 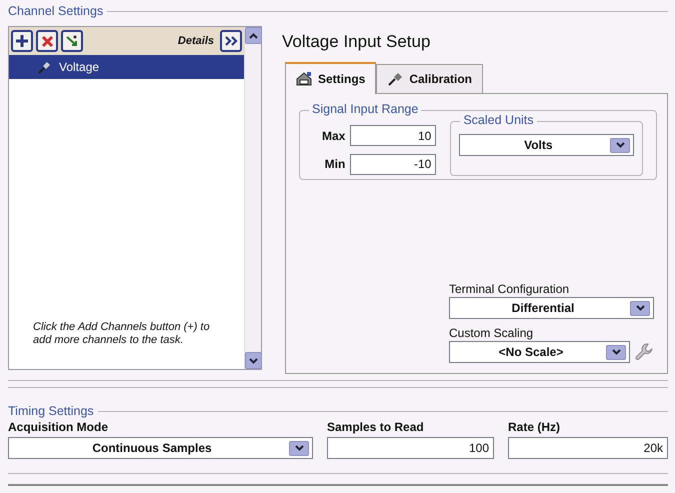 What do you see at coordinates (58, 427) in the screenshot?
I see `field-label: Acquisition Mode` at bounding box center [58, 427].